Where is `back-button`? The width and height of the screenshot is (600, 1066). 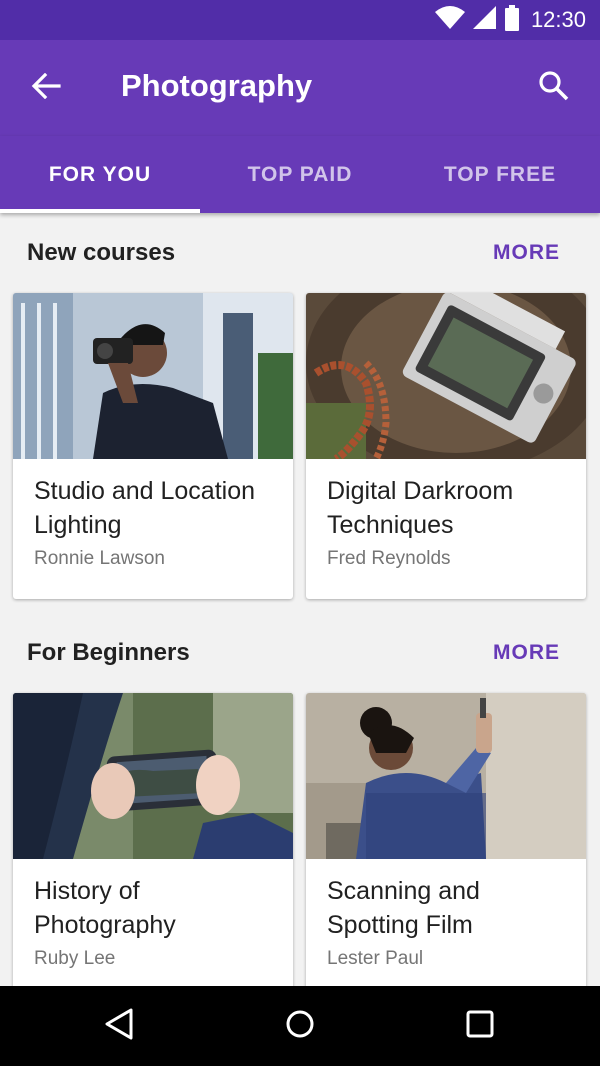
back-button is located at coordinates (46, 88).